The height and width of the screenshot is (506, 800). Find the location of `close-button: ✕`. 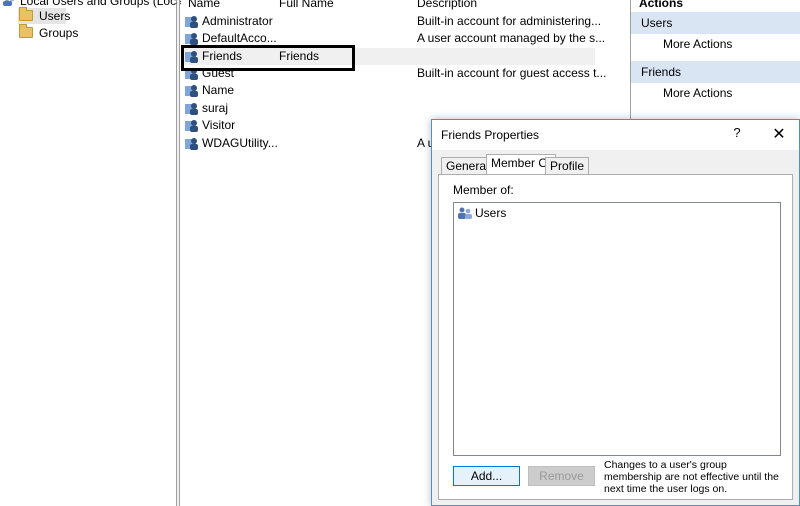

close-button: ✕ is located at coordinates (779, 134).